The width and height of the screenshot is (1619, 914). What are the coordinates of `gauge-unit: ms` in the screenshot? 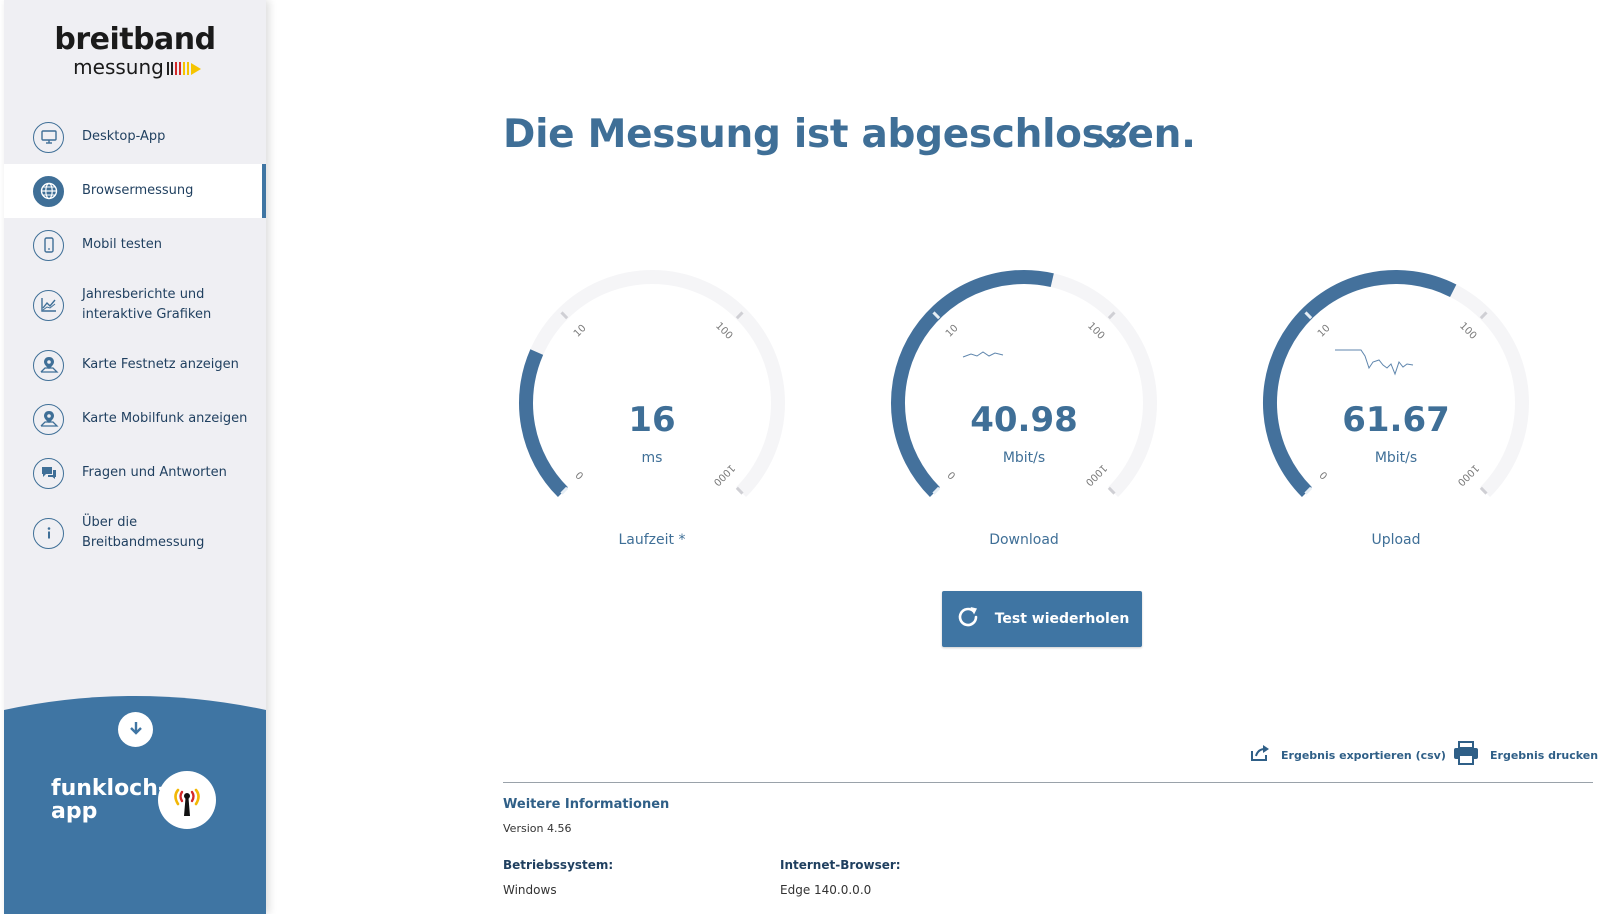 It's located at (652, 458).